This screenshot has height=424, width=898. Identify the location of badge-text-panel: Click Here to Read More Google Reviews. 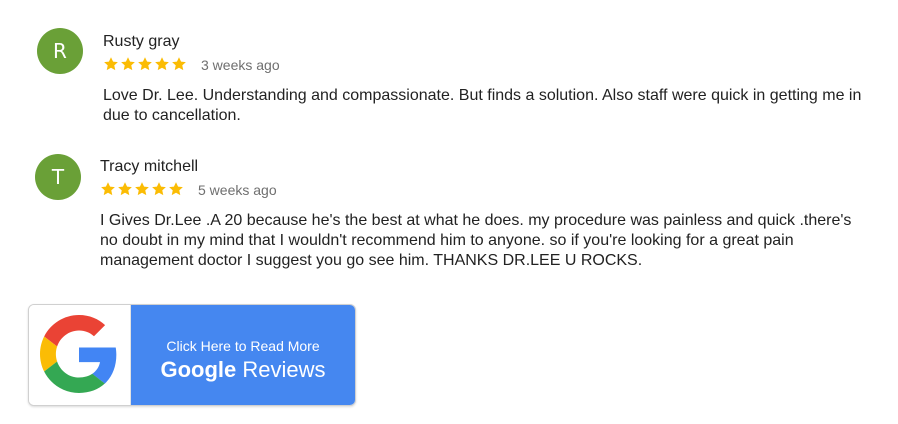
(243, 355).